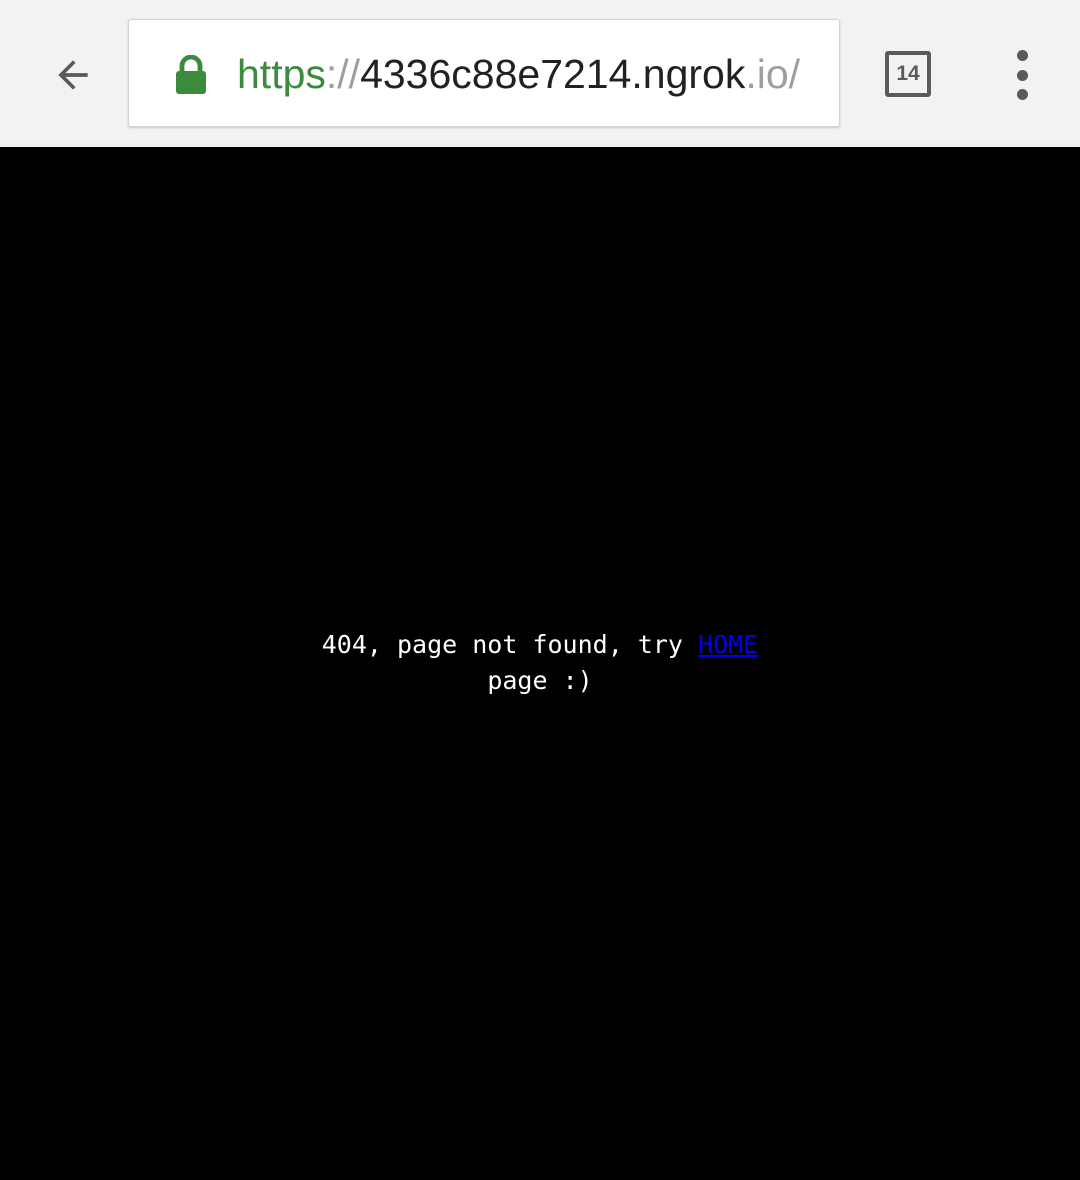 The width and height of the screenshot is (1080, 1180). I want to click on back-button, so click(73, 75).